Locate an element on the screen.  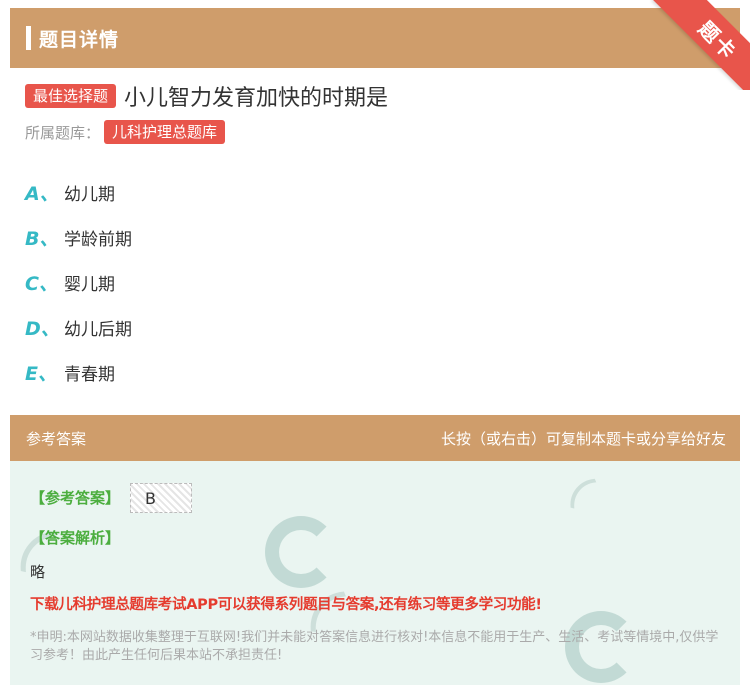
option-b: B、 学龄前期 is located at coordinates (78, 237).